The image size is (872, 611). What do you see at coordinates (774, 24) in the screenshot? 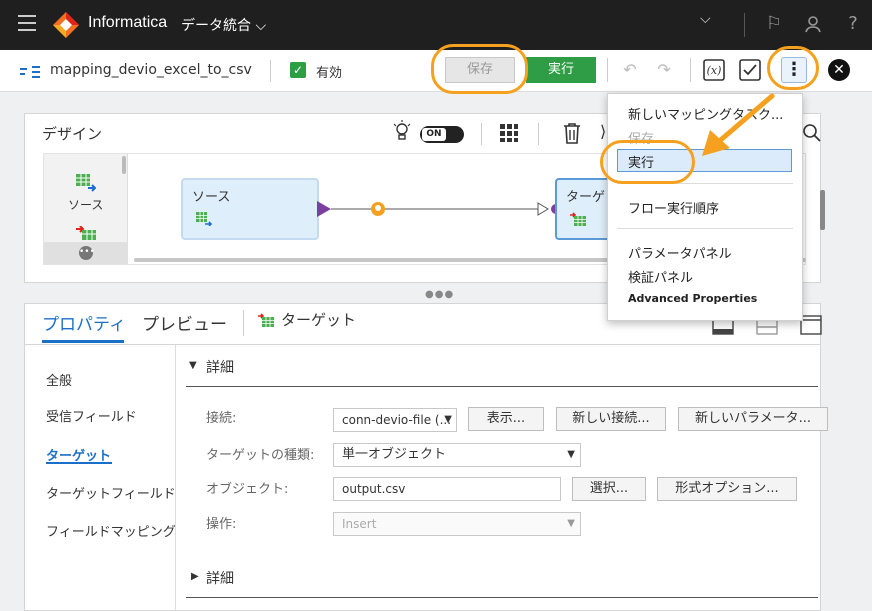
I see `flag-icon: ⚐` at bounding box center [774, 24].